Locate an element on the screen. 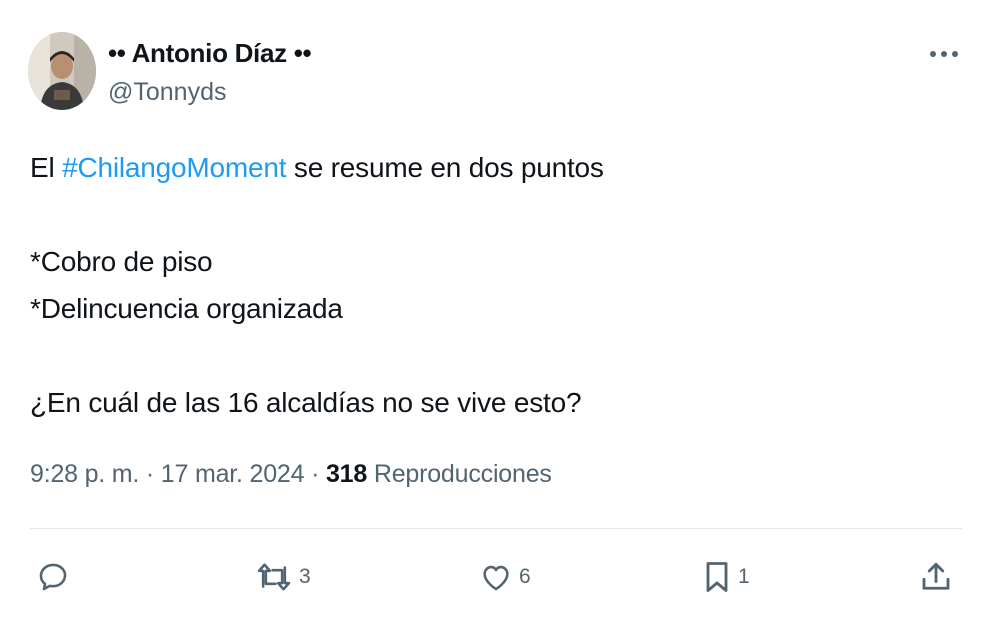  views-label: Reproducciones is located at coordinates (459, 474).